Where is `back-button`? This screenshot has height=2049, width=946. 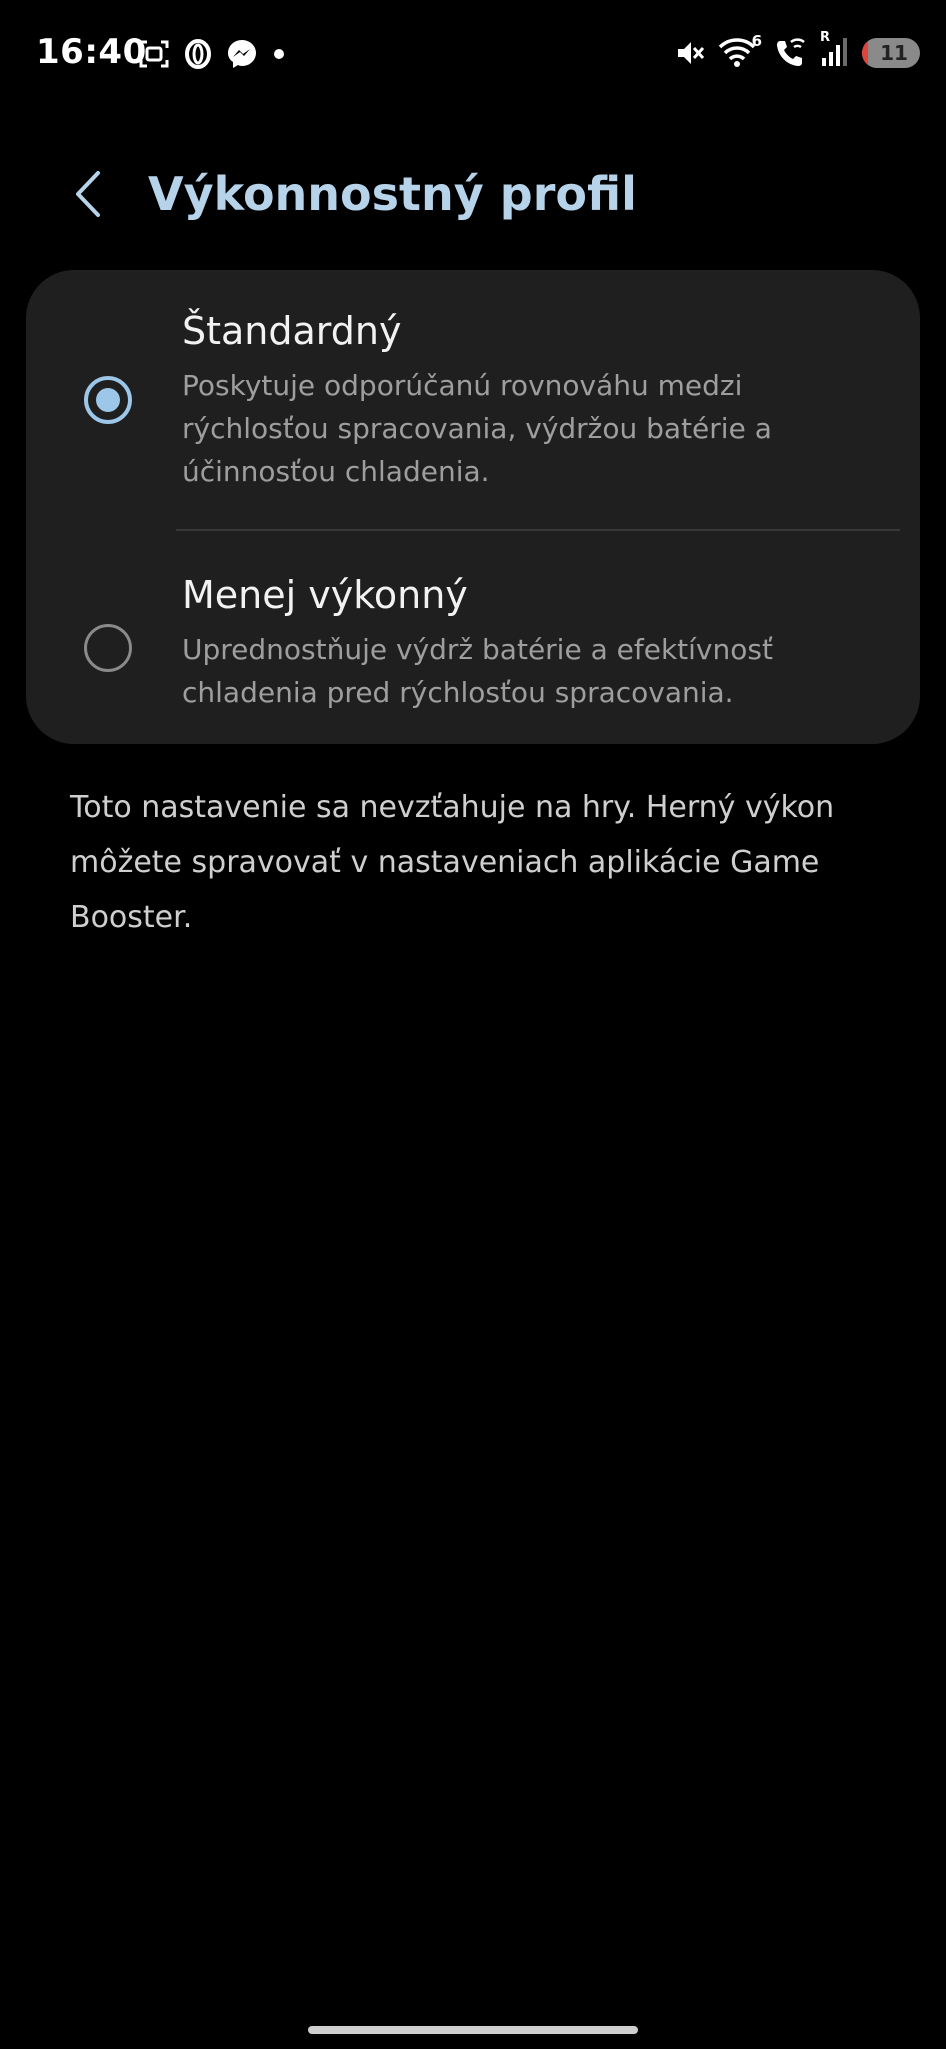 back-button is located at coordinates (88, 194).